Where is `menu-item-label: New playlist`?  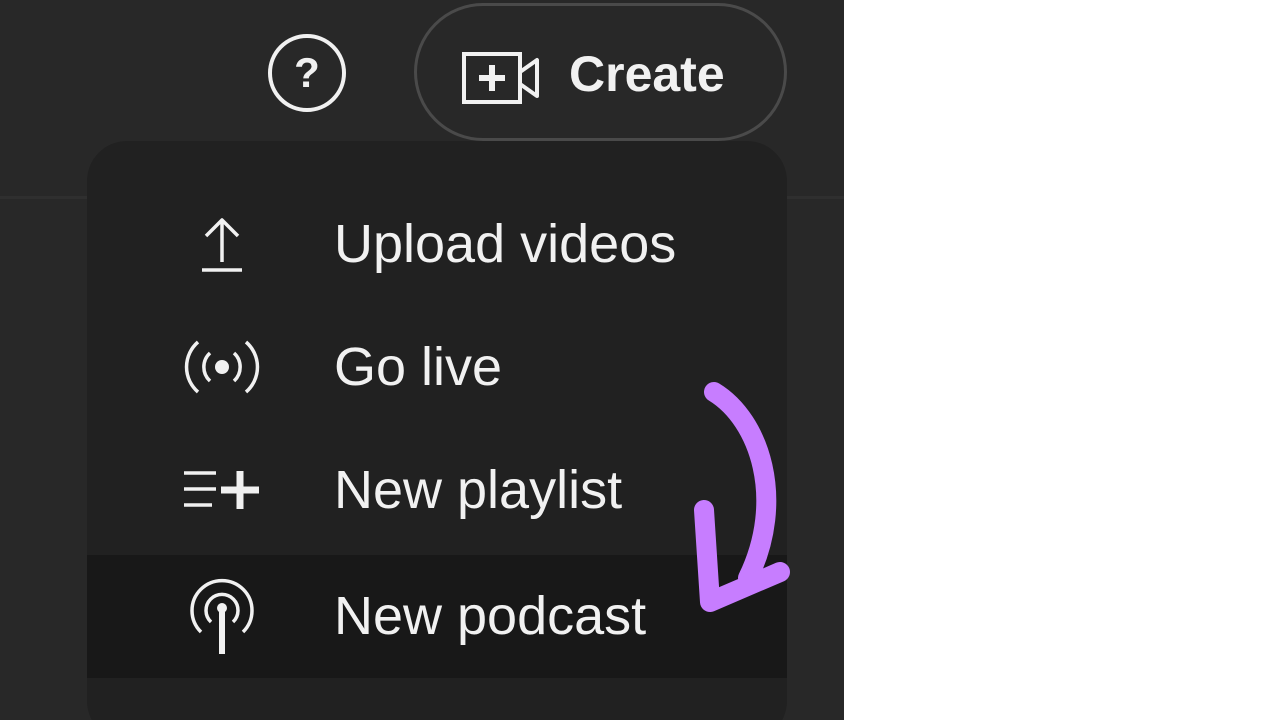 menu-item-label: New playlist is located at coordinates (478, 490).